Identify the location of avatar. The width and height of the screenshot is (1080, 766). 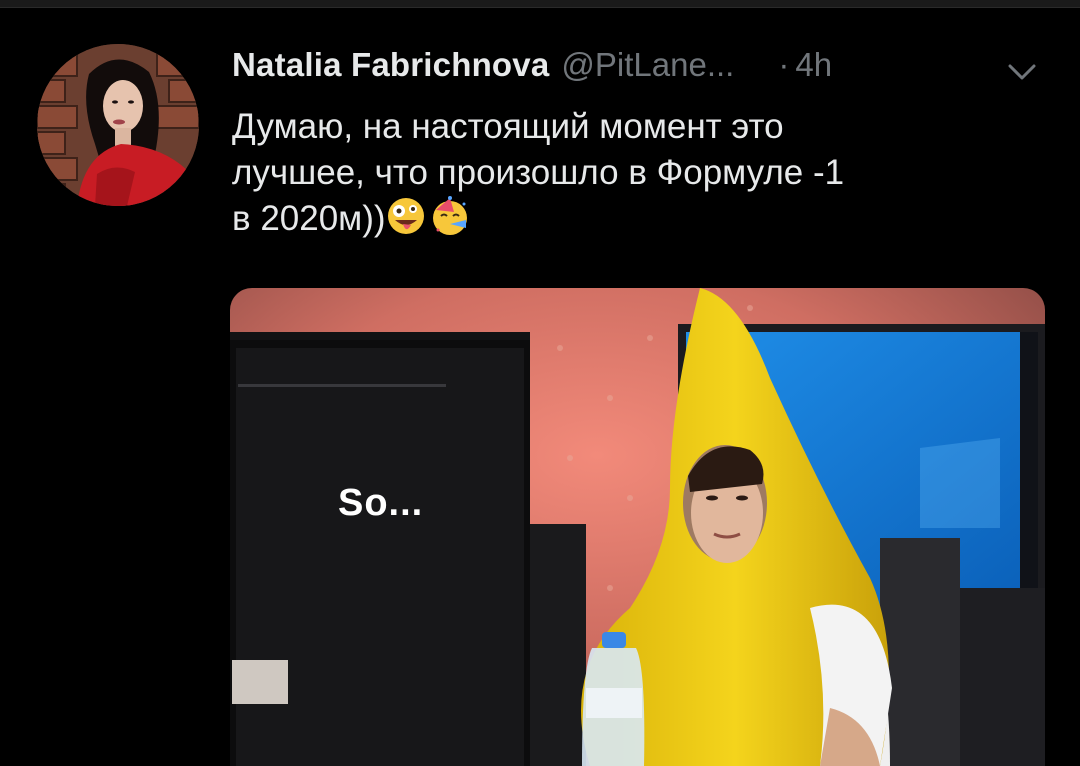
(118, 125).